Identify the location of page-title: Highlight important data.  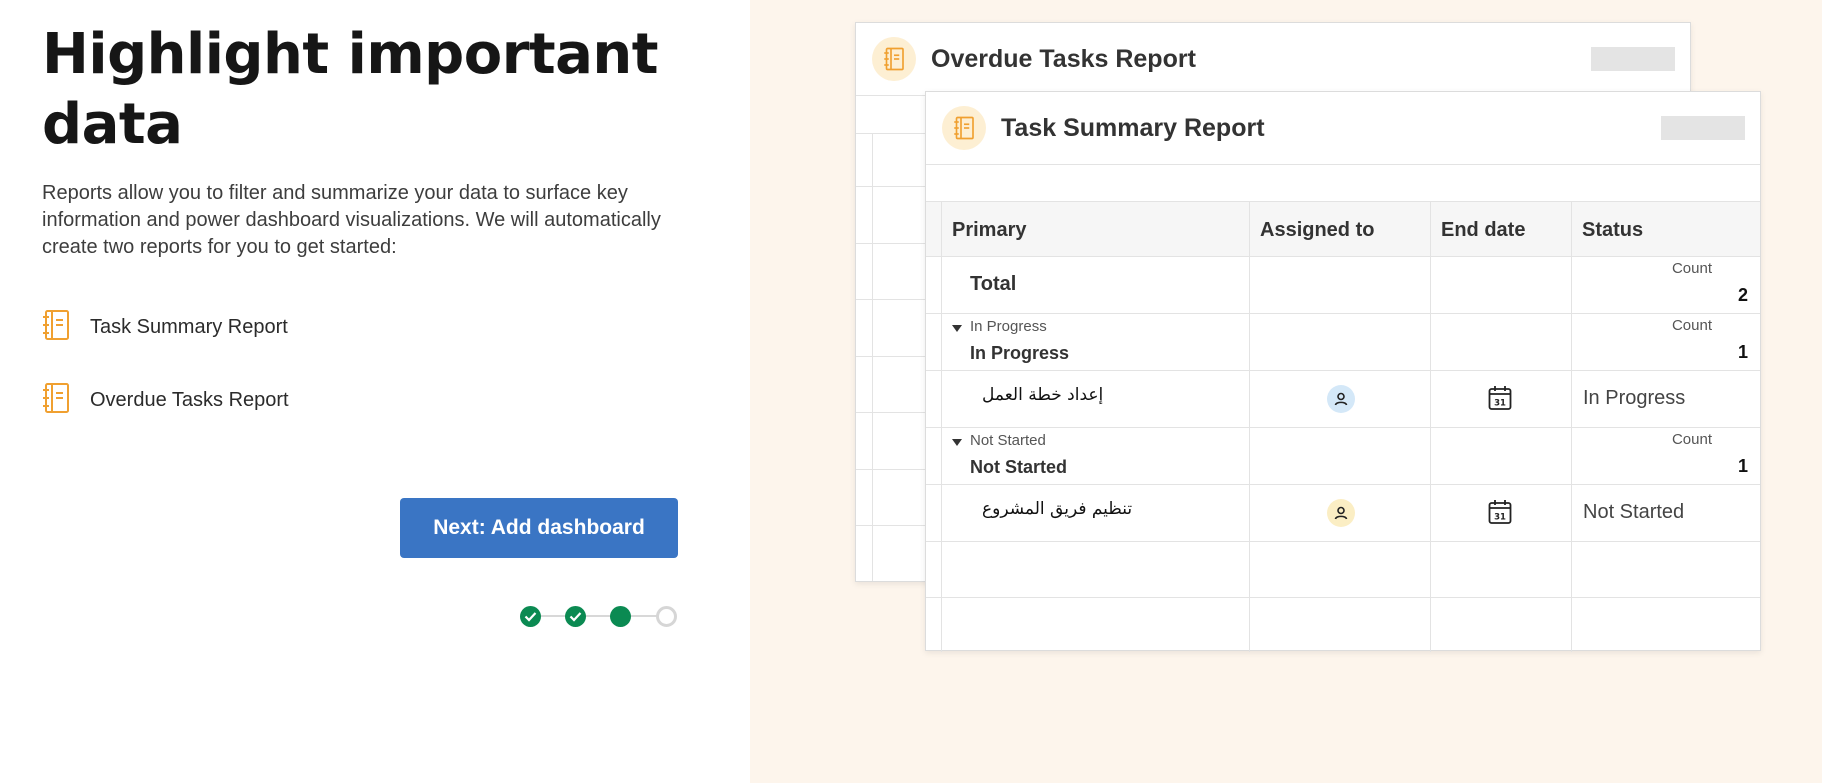
(350, 89).